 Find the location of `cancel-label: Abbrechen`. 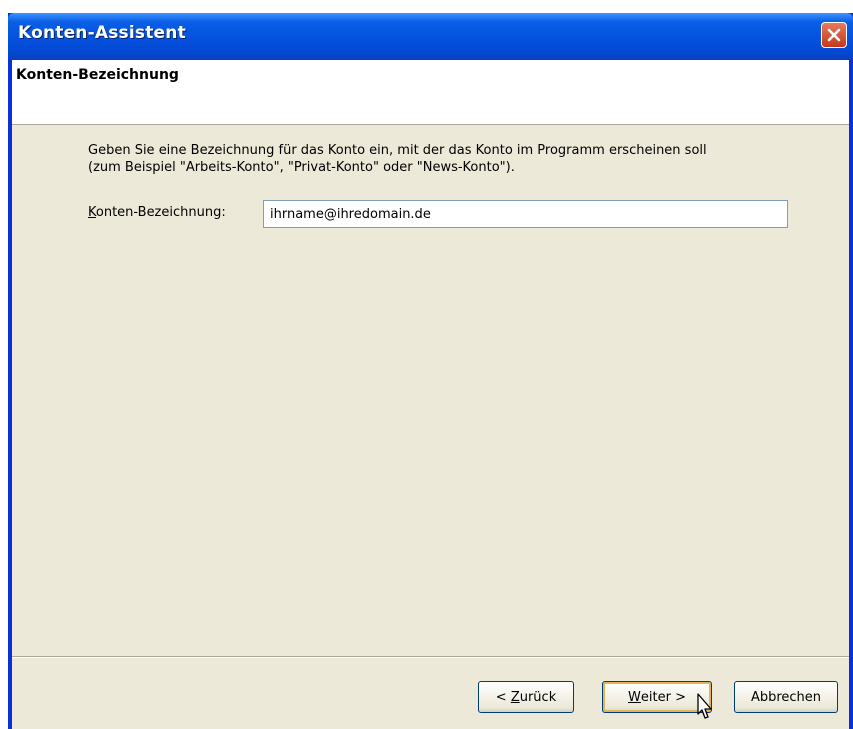

cancel-label: Abbrechen is located at coordinates (786, 697).